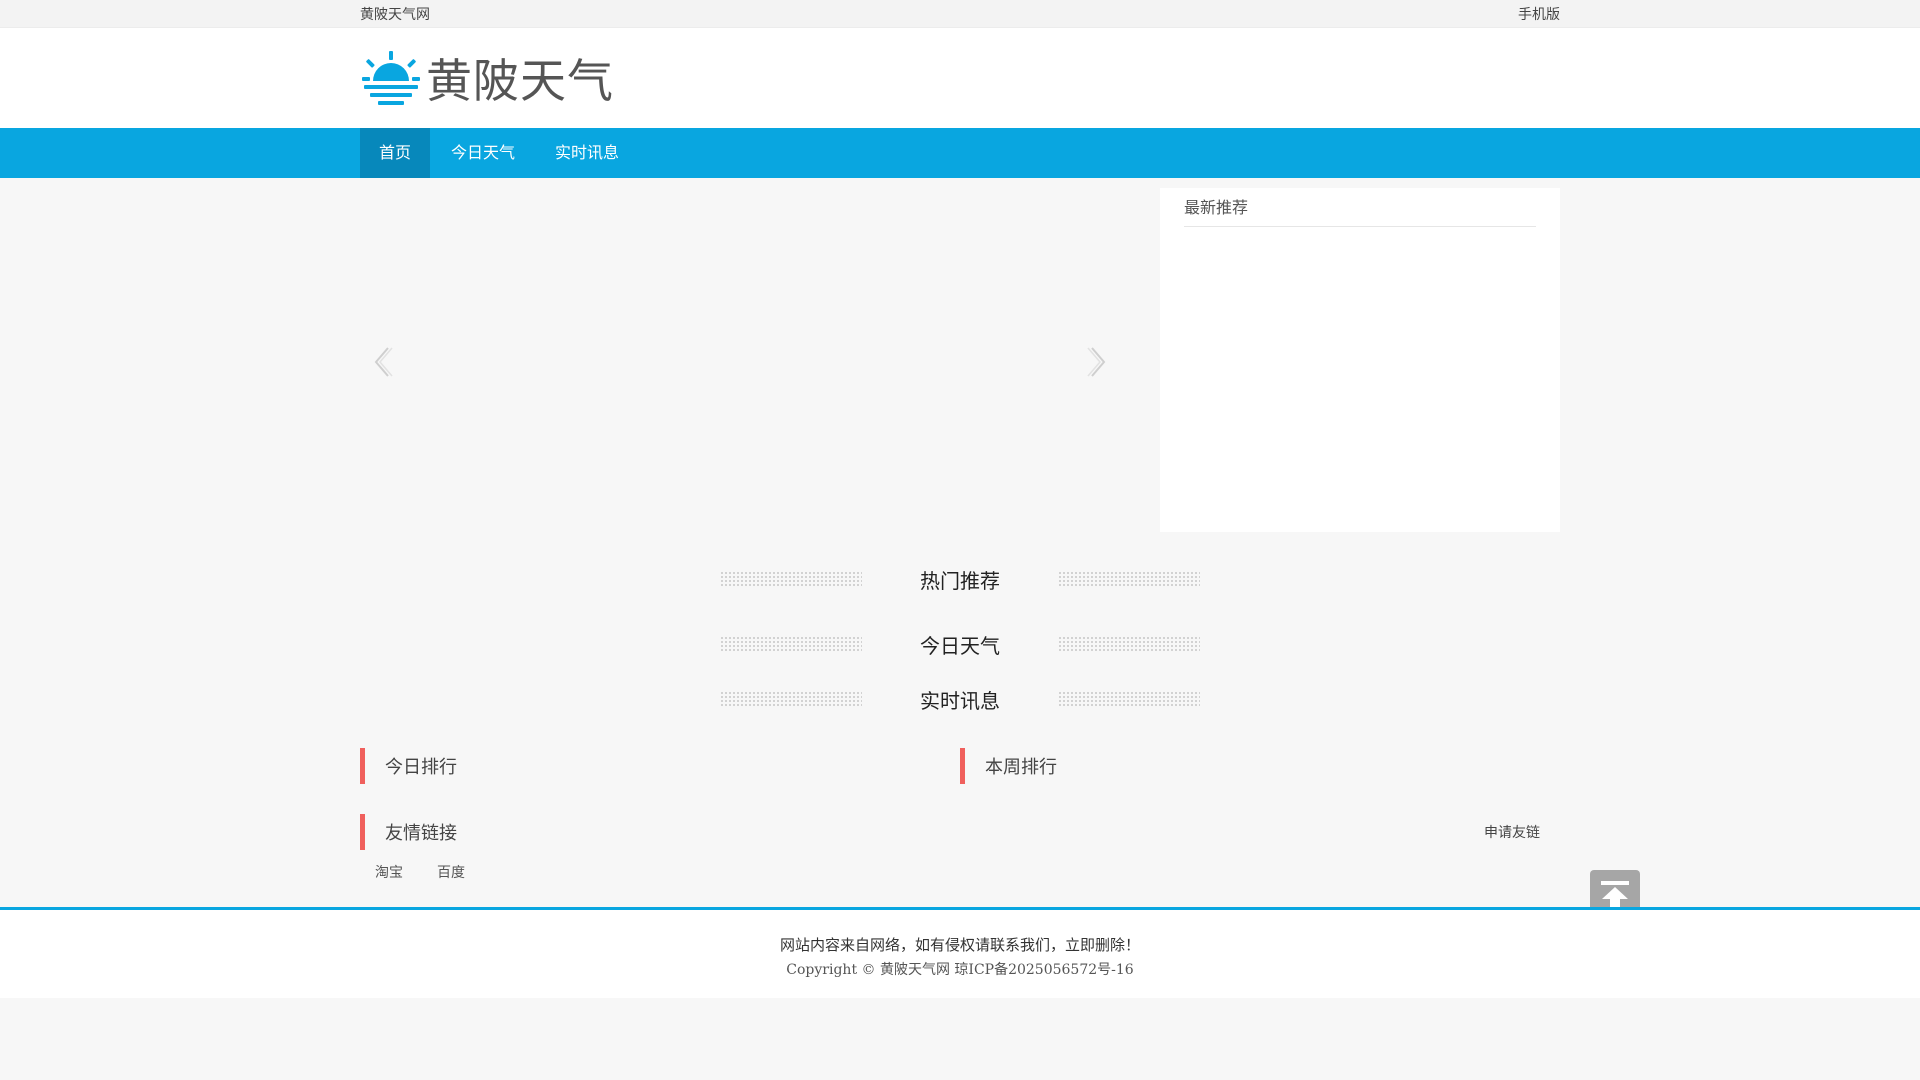  What do you see at coordinates (1360, 207) in the screenshot?
I see `latest-recommend-title: 最新推荐` at bounding box center [1360, 207].